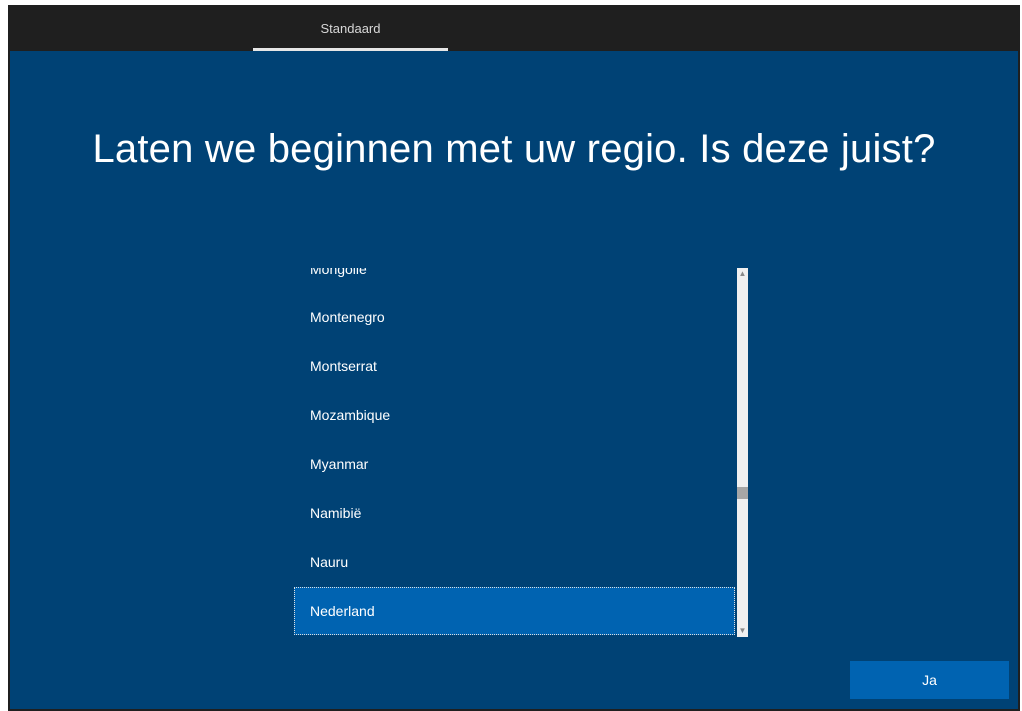 This screenshot has width=1022, height=711. What do you see at coordinates (514, 562) in the screenshot?
I see `region-item-nauru: Nauru` at bounding box center [514, 562].